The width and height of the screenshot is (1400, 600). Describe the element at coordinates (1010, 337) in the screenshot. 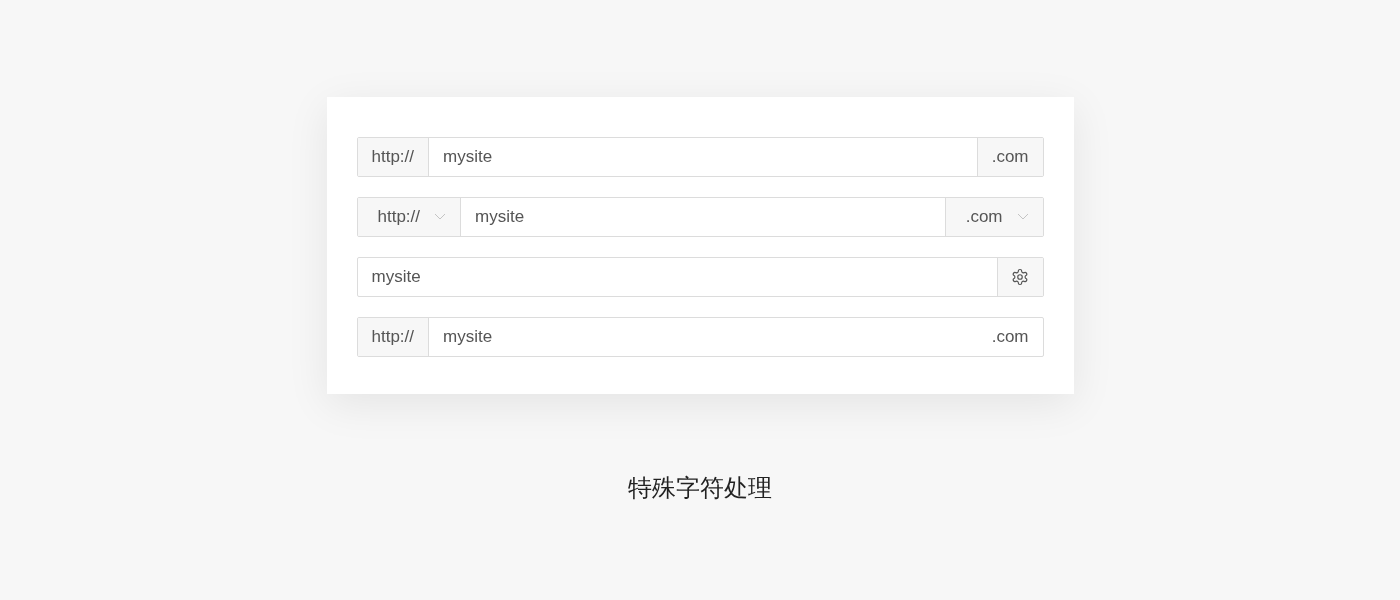

I see `suffix-label: .com` at that location.